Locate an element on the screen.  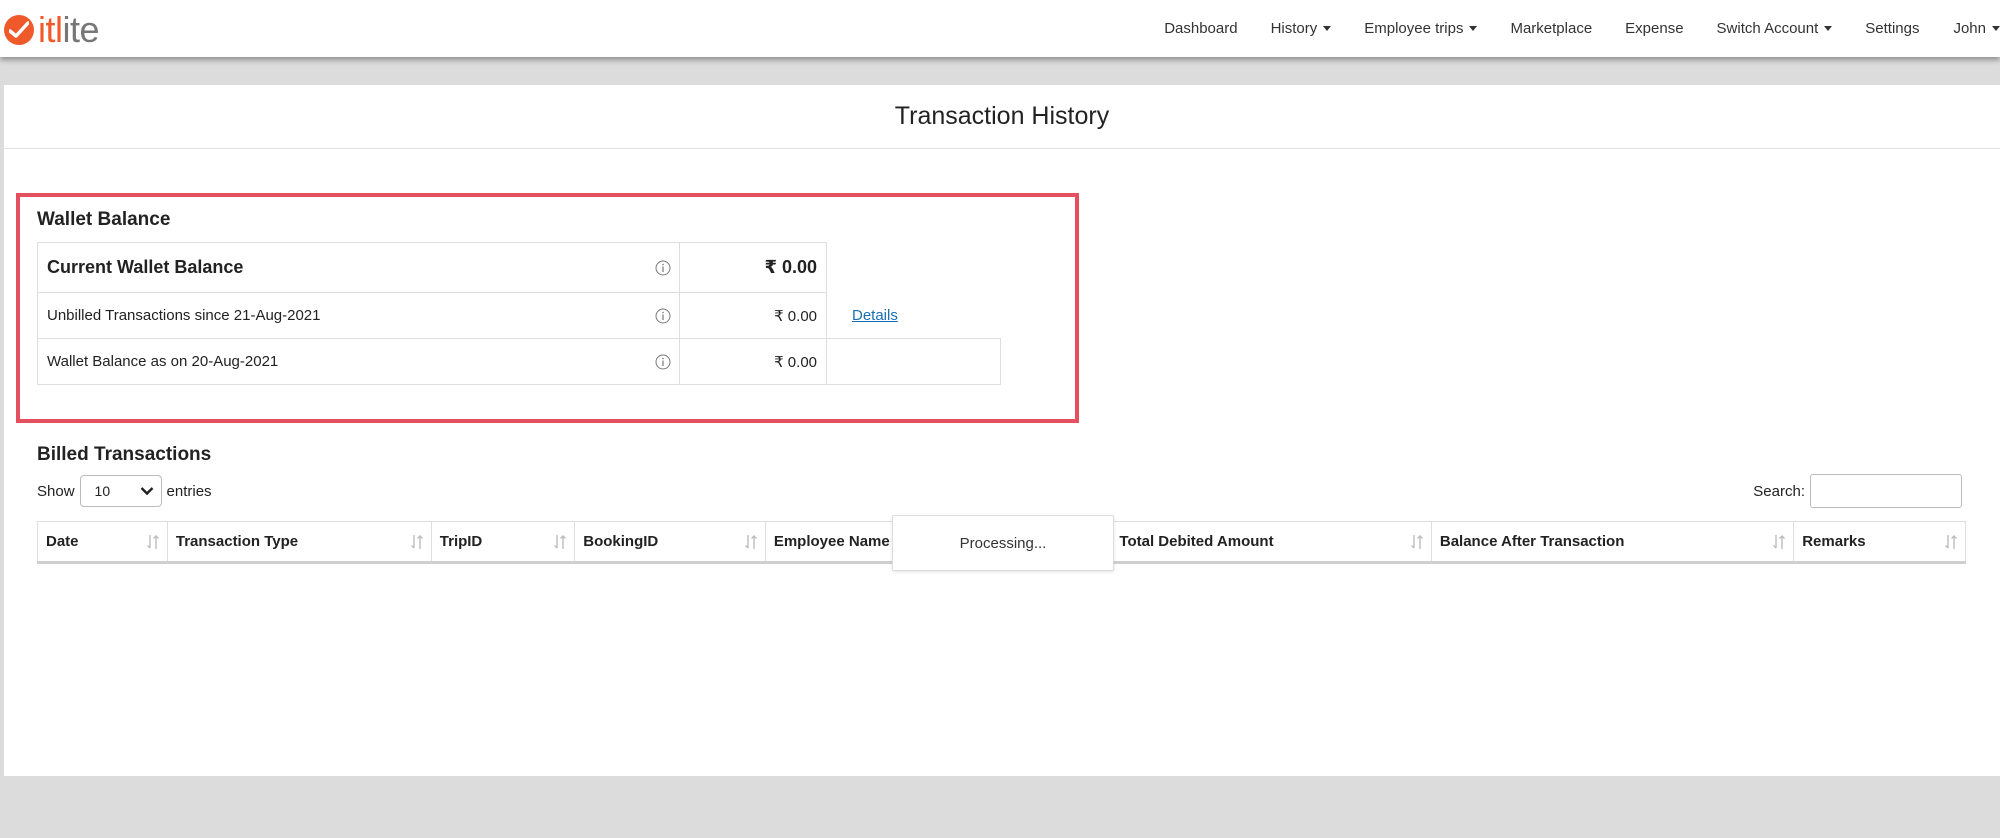
search-control: Search: is located at coordinates (1857, 491).